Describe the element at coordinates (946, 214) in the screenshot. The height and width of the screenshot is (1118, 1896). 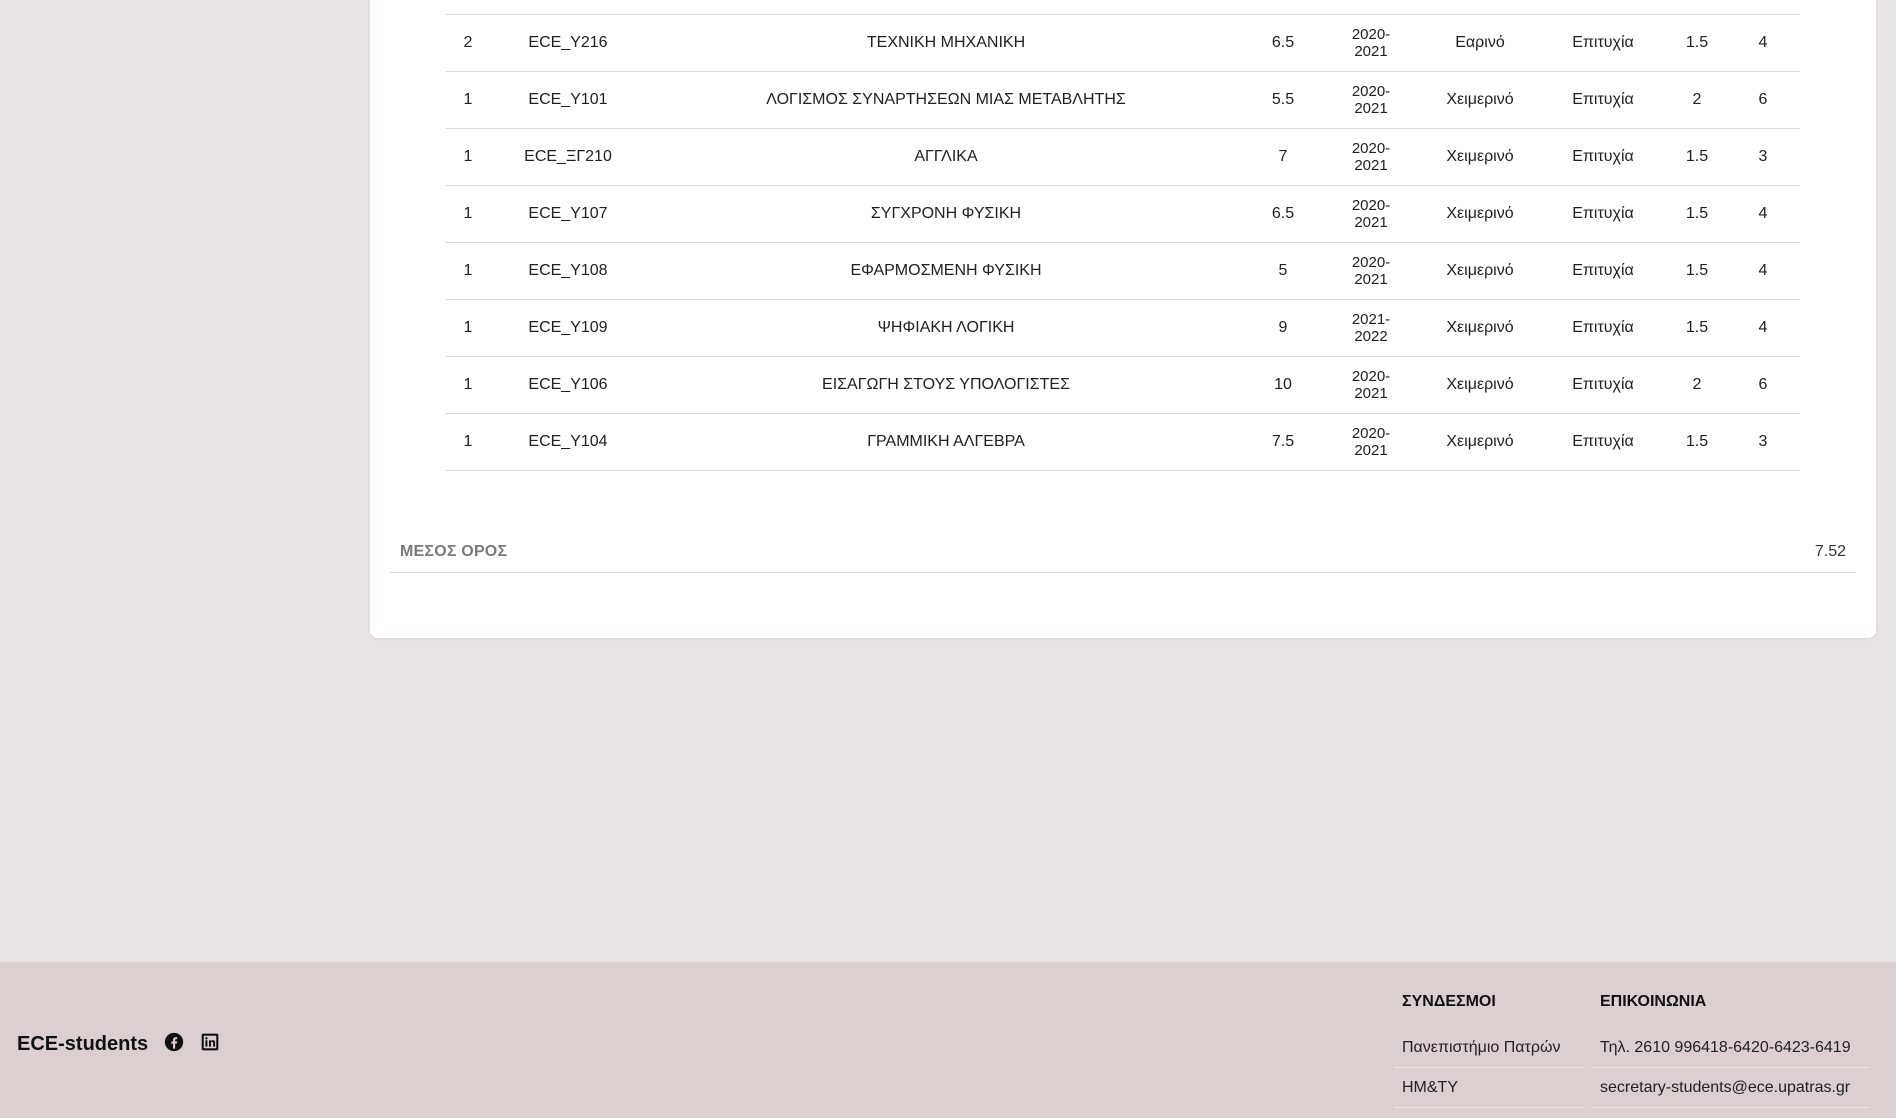
I see `course-title-cell: ΣΥΓΧΡΟΝΗ ΦΥΣΙΚΗ` at that location.